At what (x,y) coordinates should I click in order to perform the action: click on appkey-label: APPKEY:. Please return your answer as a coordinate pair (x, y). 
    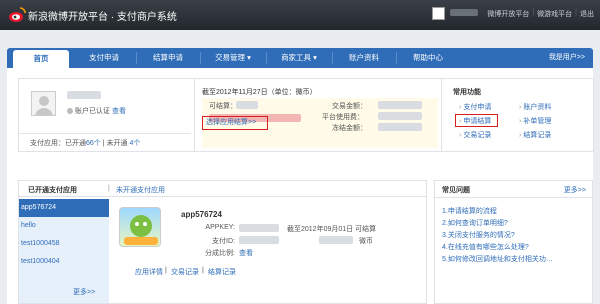
    Looking at the image, I should click on (220, 227).